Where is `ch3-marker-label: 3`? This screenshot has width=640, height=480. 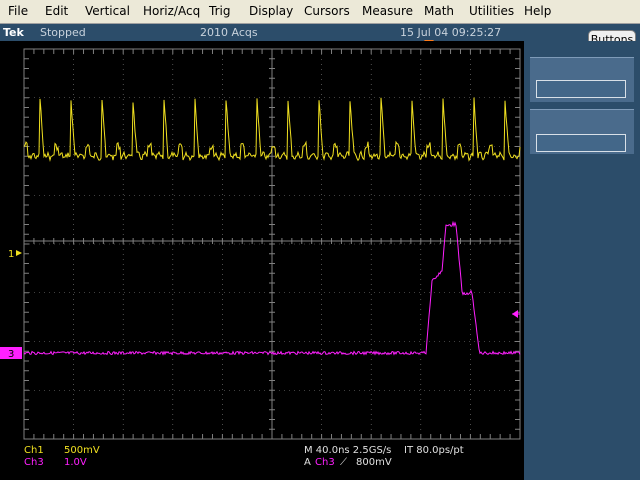 ch3-marker-label: 3 is located at coordinates (11, 354).